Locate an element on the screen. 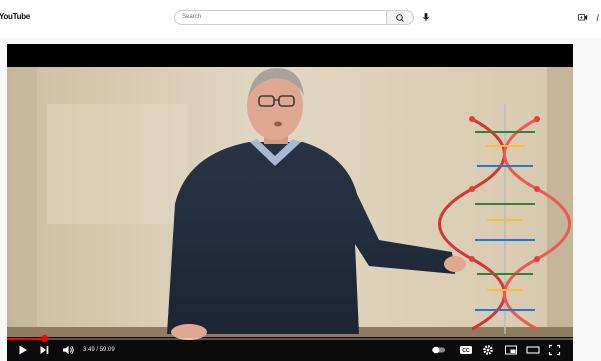 The image size is (601, 361). theater-mode-icon is located at coordinates (533, 350).